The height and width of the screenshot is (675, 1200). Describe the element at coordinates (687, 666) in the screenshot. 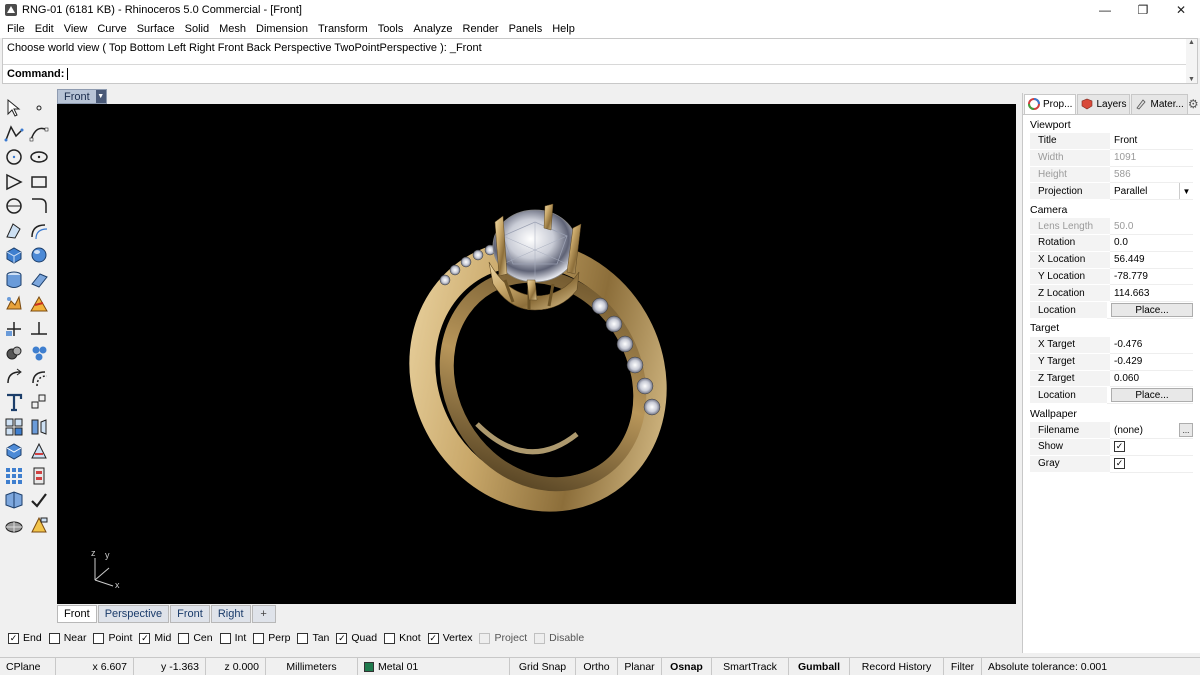

I see `status-osnap: Osnap` at that location.